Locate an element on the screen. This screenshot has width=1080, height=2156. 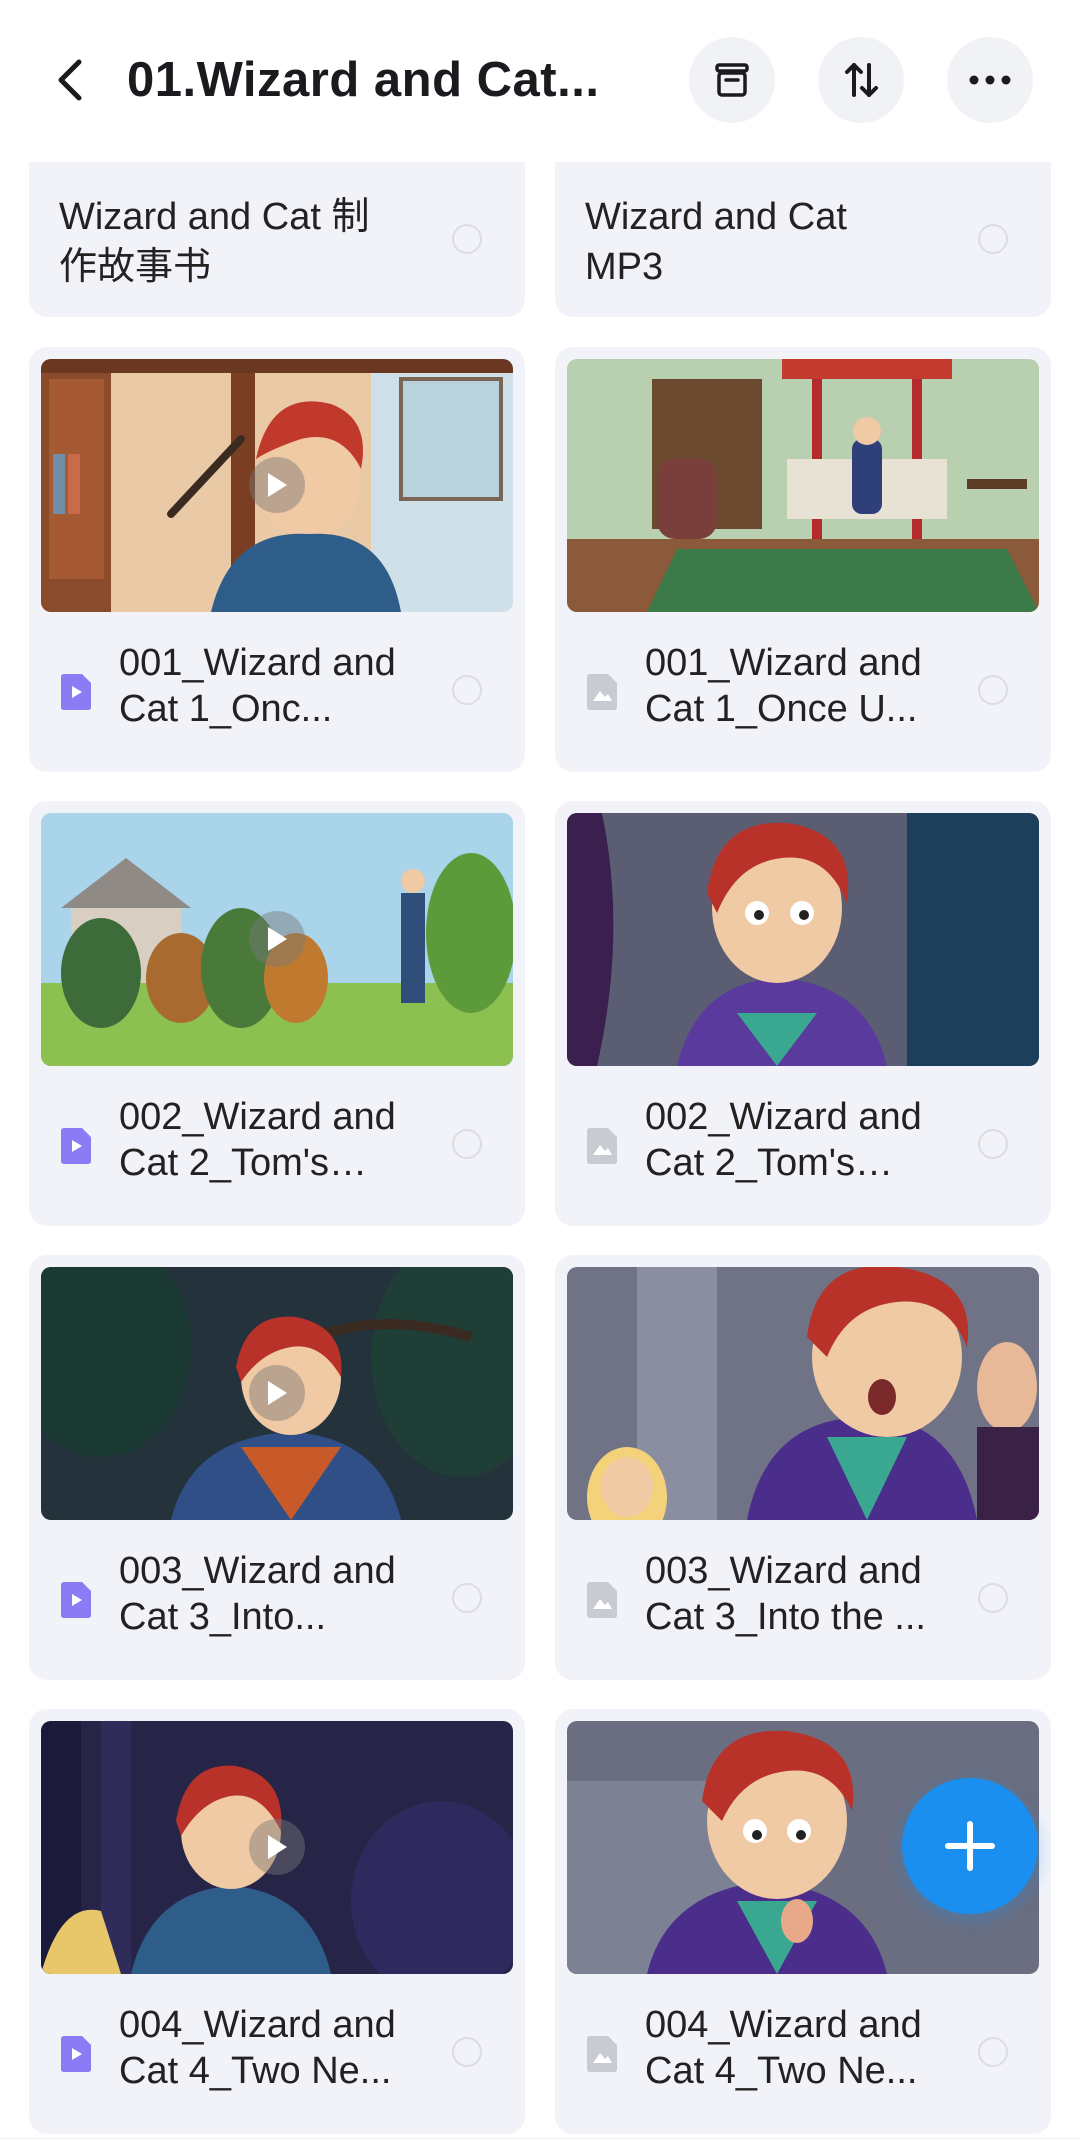
archive-button is located at coordinates (732, 80).